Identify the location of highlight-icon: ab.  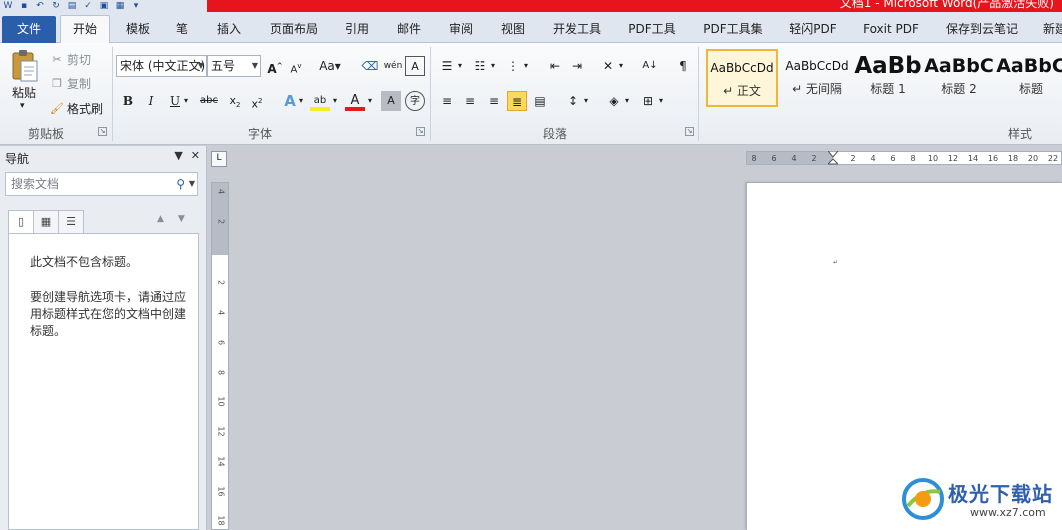
(320, 101).